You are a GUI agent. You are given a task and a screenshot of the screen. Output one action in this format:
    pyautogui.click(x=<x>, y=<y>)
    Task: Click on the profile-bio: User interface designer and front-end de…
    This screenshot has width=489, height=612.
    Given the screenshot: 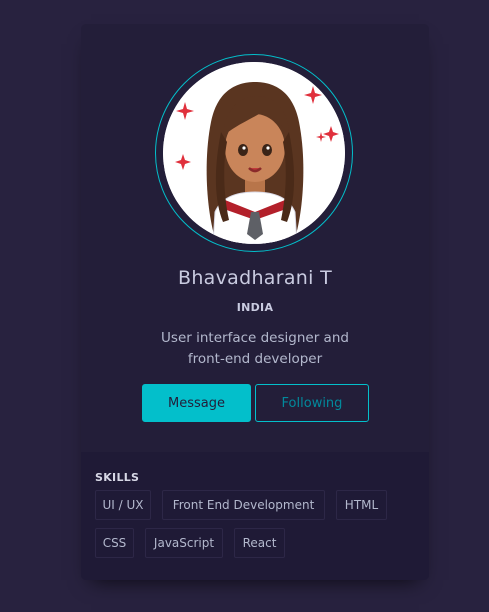 What is the action you would take?
    pyautogui.click(x=255, y=349)
    